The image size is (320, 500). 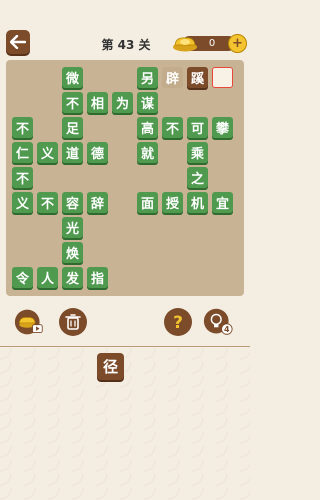 What do you see at coordinates (97, 152) in the screenshot?
I see `board-cell: 德` at bounding box center [97, 152].